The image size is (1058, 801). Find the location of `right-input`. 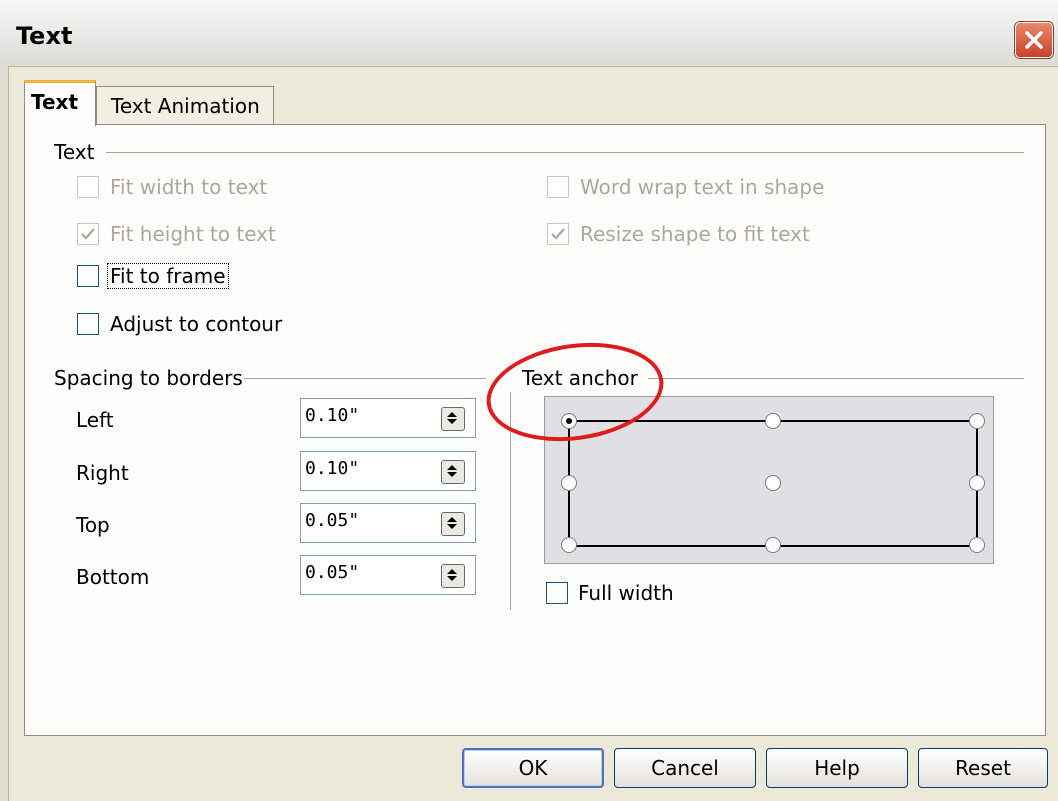

right-input is located at coordinates (365, 468).